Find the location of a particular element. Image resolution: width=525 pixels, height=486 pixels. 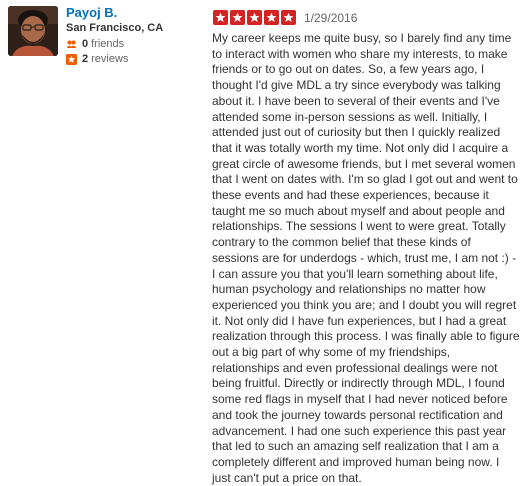

reviews-count: 2 is located at coordinates (85, 59).